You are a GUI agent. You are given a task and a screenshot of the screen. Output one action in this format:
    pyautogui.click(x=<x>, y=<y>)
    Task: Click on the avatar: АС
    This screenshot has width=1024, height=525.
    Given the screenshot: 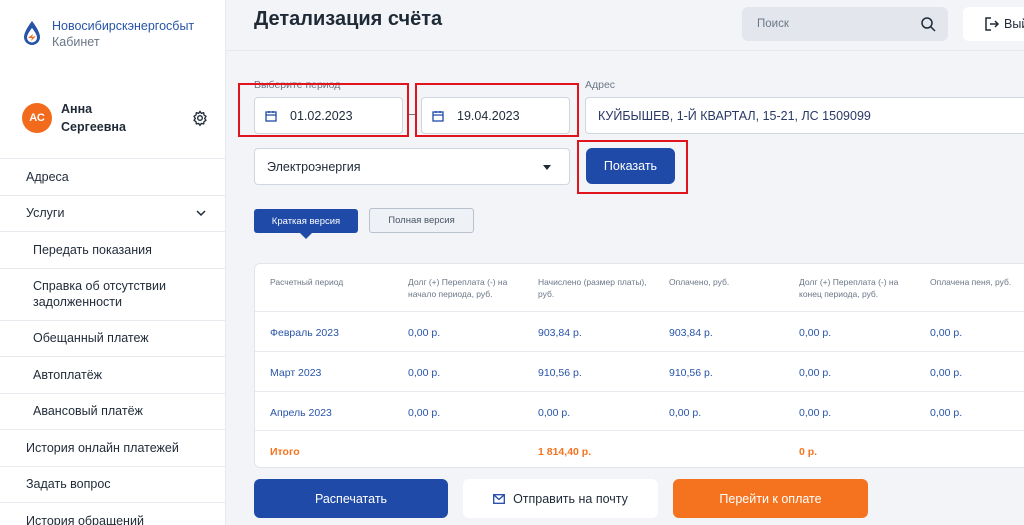 What is the action you would take?
    pyautogui.click(x=37, y=118)
    